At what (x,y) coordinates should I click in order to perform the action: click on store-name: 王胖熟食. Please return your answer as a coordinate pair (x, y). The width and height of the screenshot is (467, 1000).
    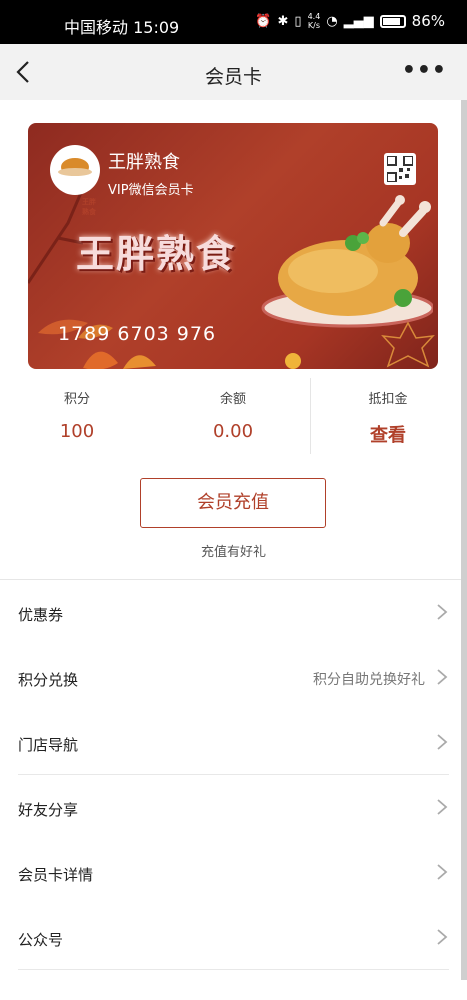
    Looking at the image, I should click on (144, 162).